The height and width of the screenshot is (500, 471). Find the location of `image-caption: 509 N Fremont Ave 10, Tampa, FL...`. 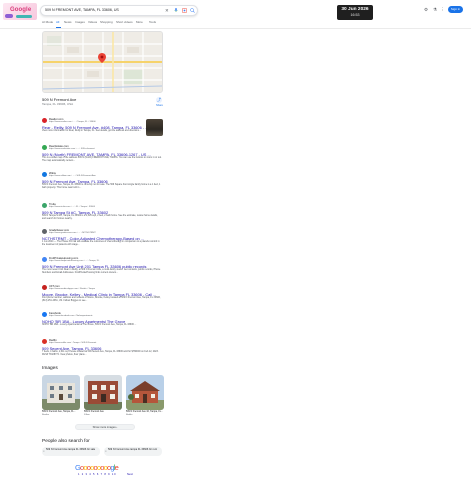

image-caption: 509 N Fremont Ave 10, Tampa, FL... is located at coordinates (144, 412).